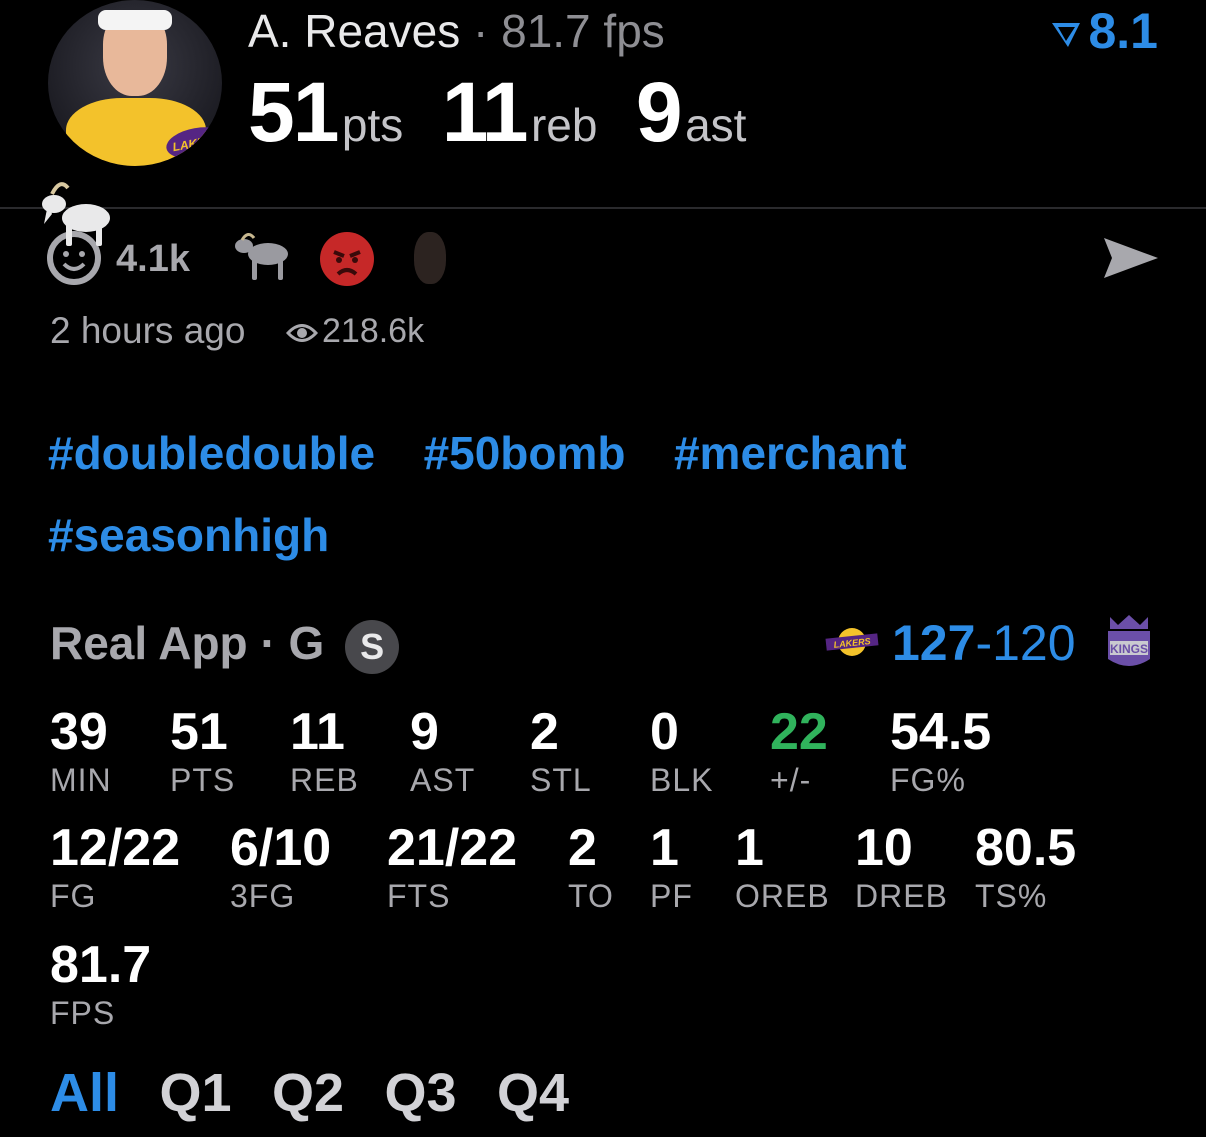 The image size is (1206, 1137). I want to click on stat-label: TS%, so click(1011, 896).